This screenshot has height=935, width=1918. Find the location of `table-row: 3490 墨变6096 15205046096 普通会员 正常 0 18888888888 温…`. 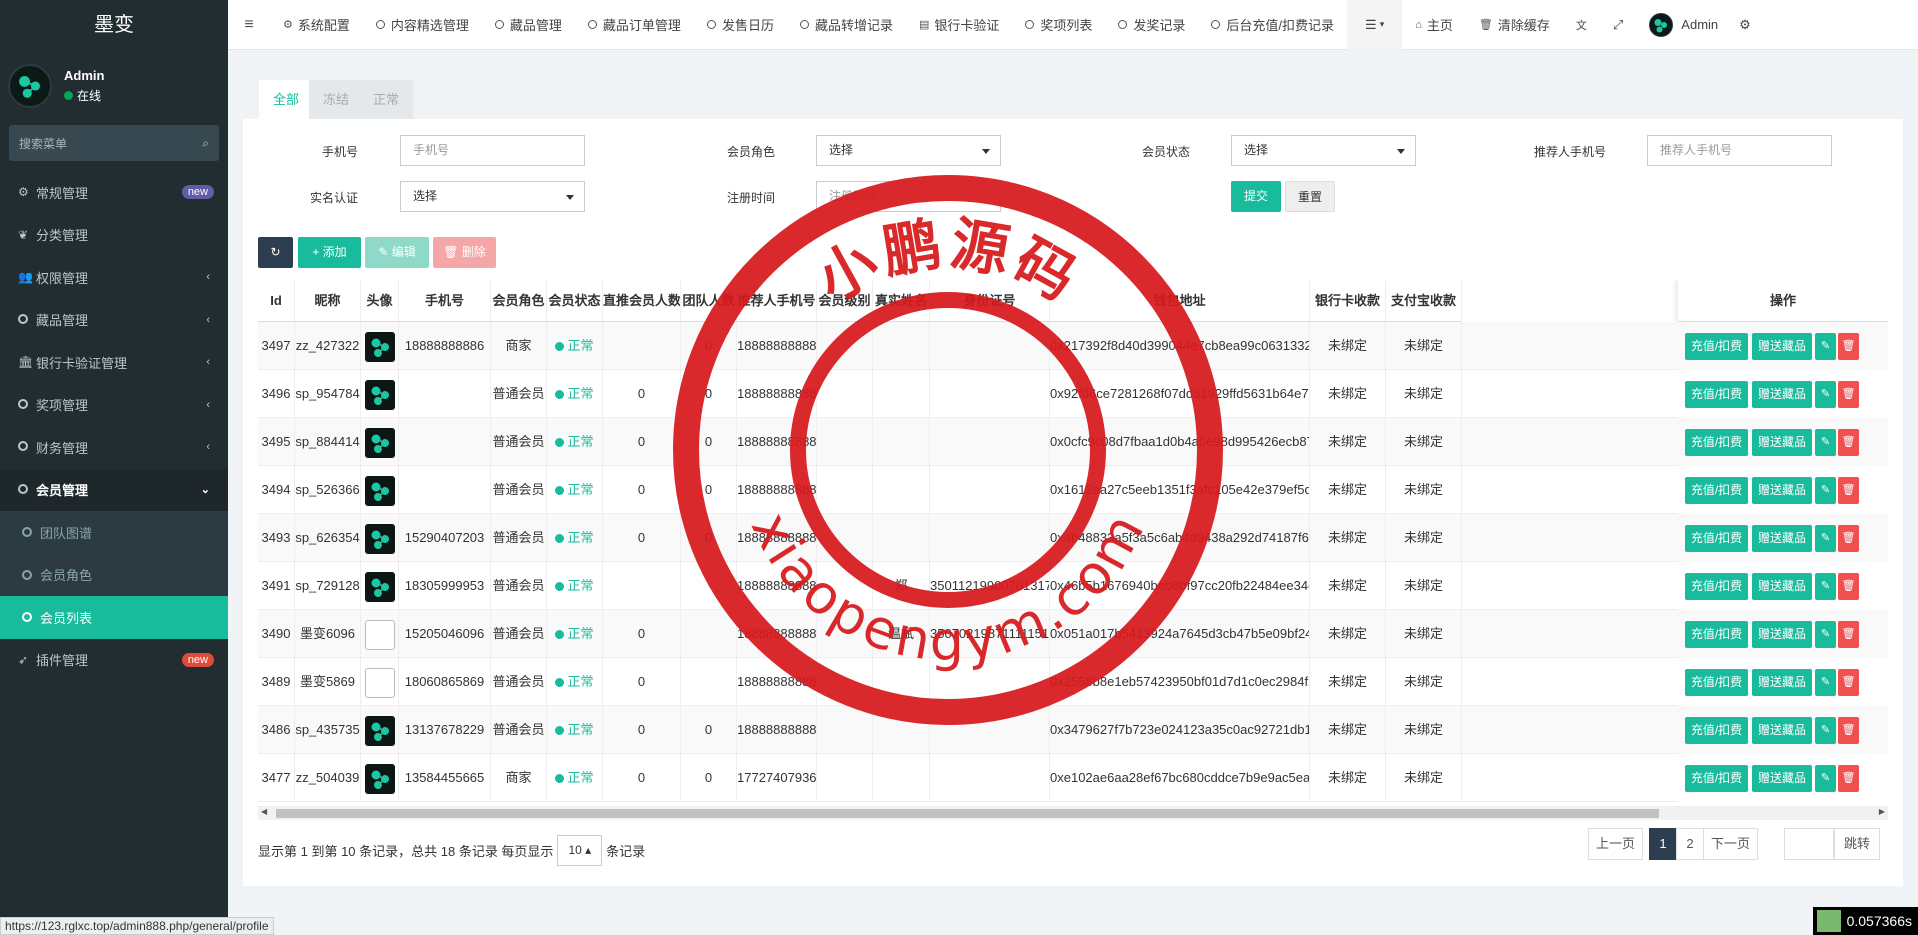

table-row: 3490 墨变6096 15205046096 普通会员 正常 0 18888888888 温… is located at coordinates (1073, 634).